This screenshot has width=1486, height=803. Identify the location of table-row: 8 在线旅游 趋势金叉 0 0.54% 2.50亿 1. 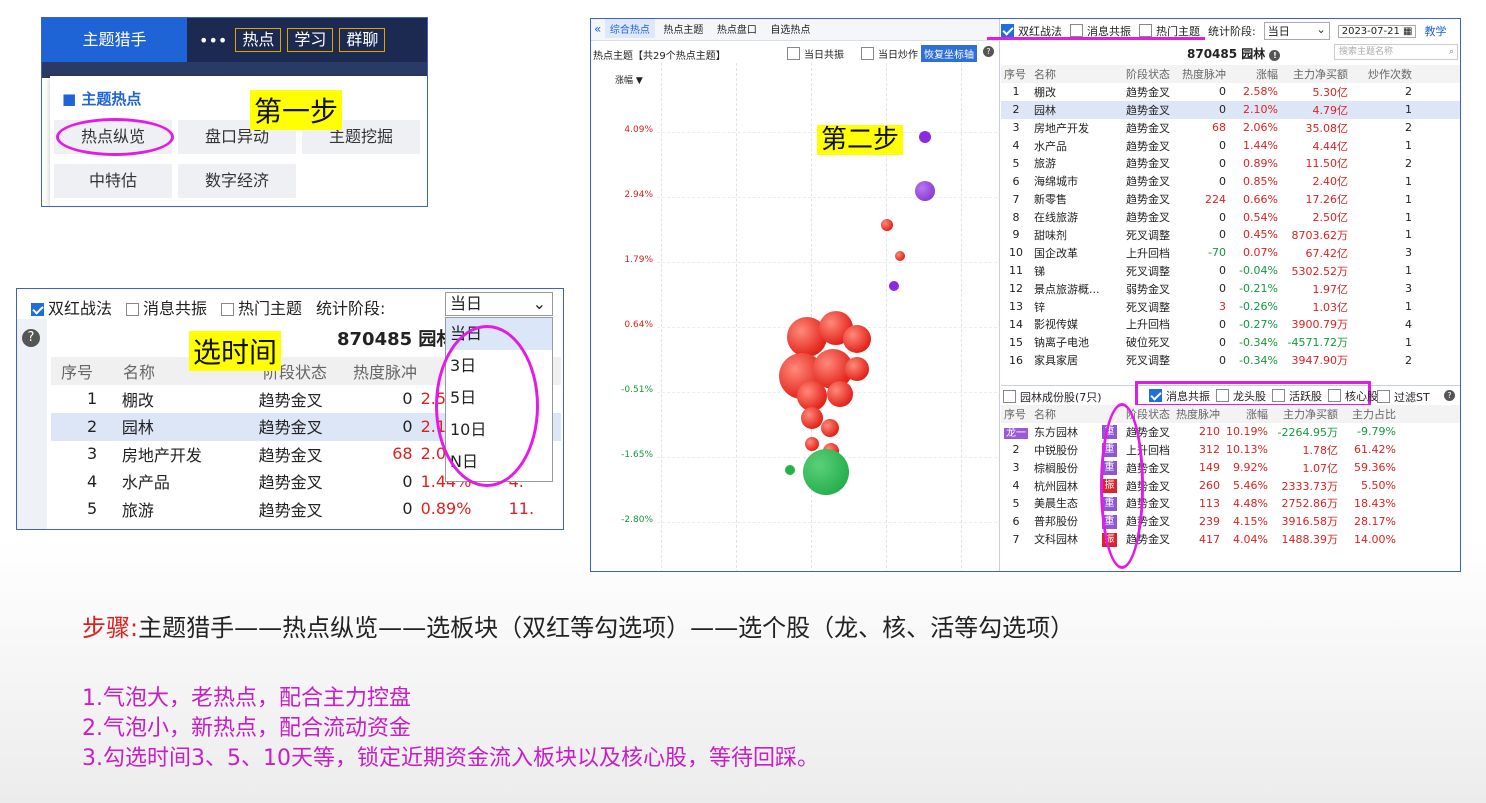
(1208, 217).